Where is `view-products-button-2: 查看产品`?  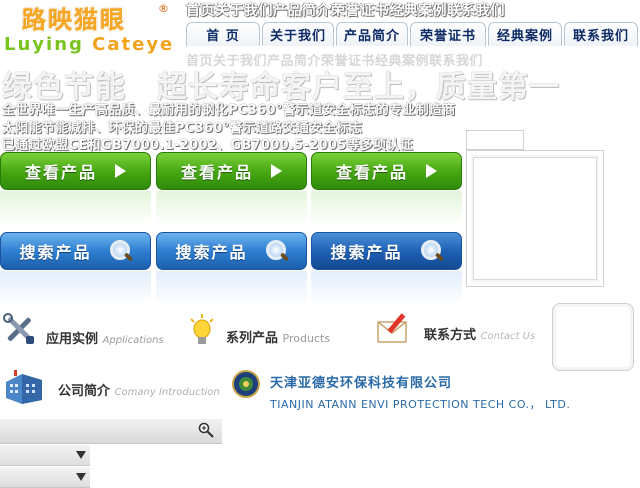 view-products-button-2: 查看产品 is located at coordinates (231, 171).